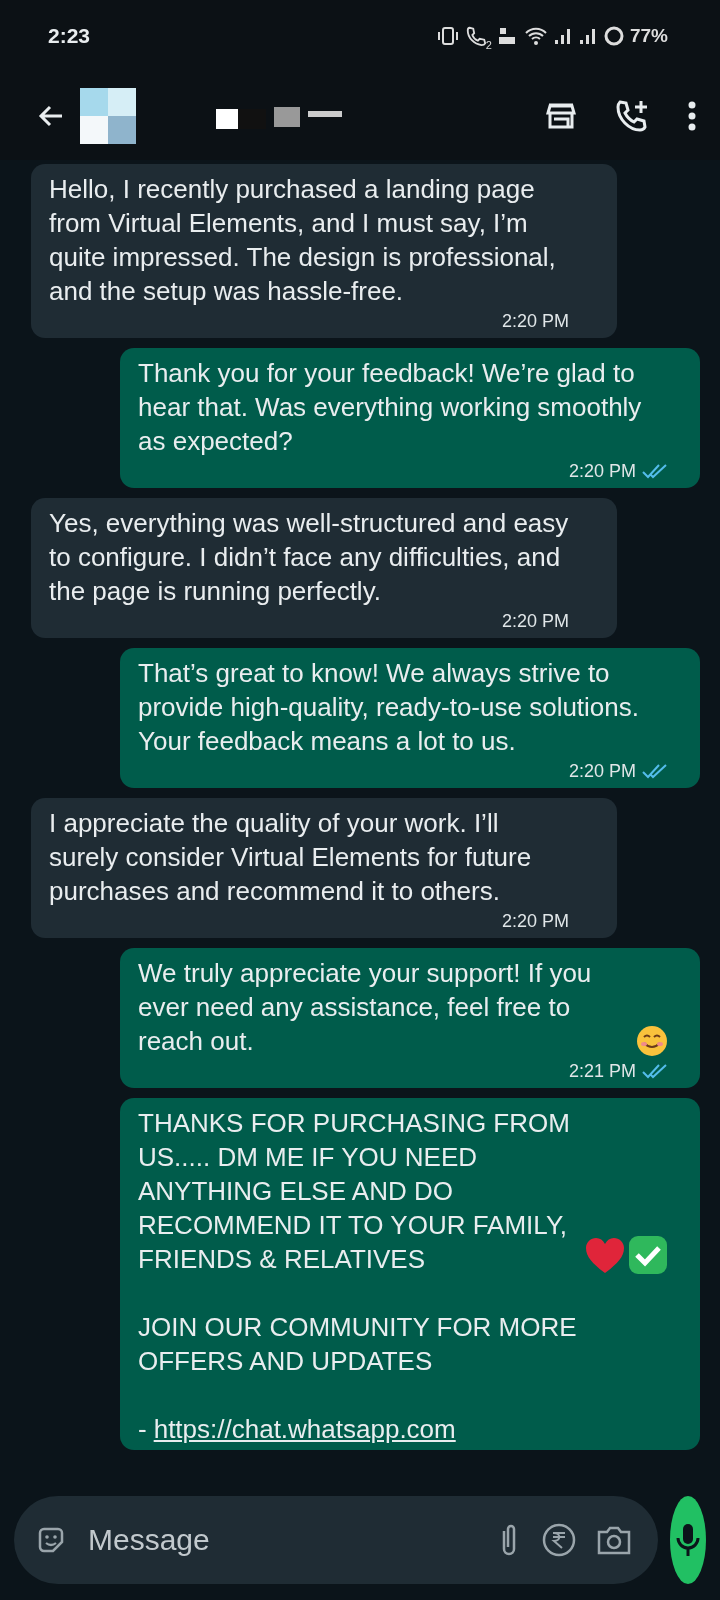  Describe the element at coordinates (447, 36) in the screenshot. I see `vibrate-icon` at that location.